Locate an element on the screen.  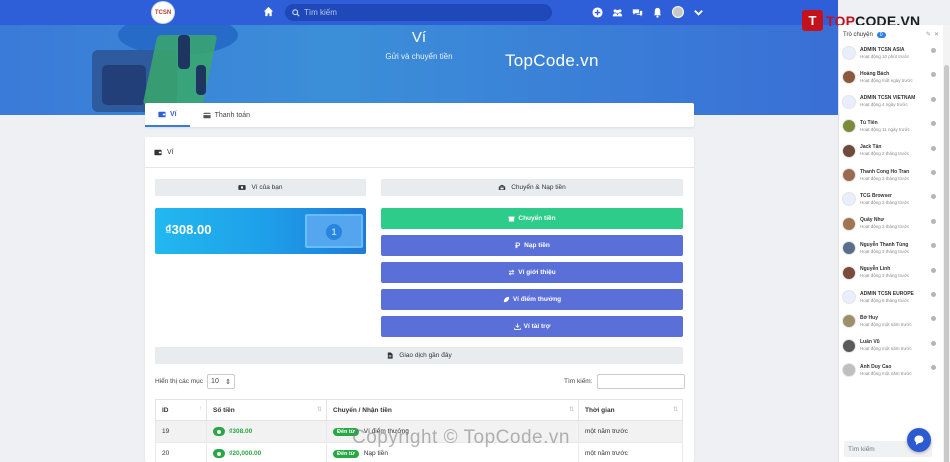
section-label: Giao dịch gần đây is located at coordinates (425, 355).